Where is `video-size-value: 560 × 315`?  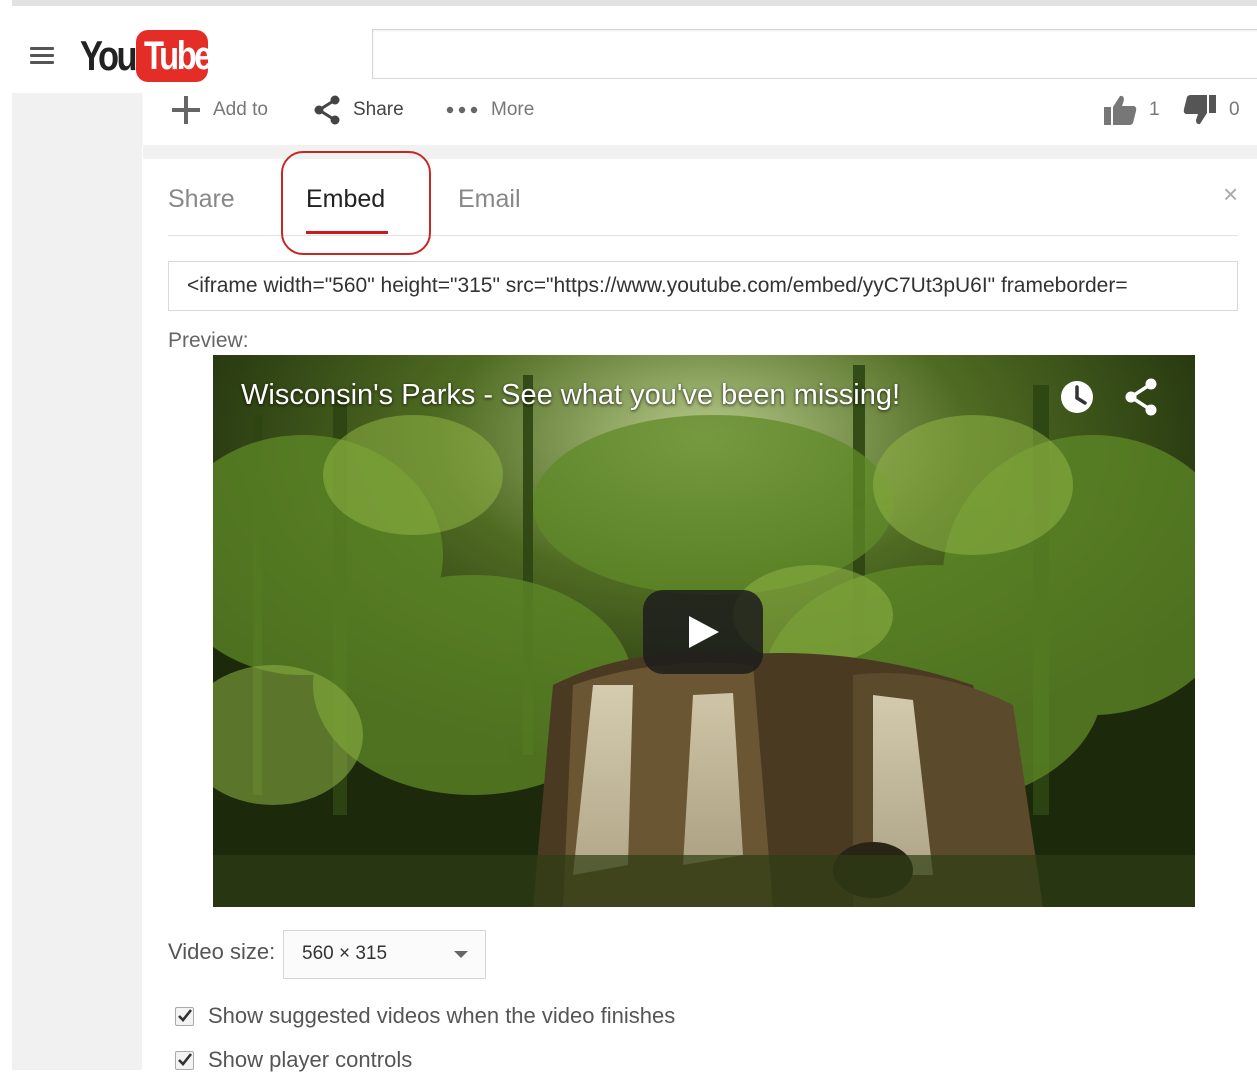 video-size-value: 560 × 315 is located at coordinates (345, 953).